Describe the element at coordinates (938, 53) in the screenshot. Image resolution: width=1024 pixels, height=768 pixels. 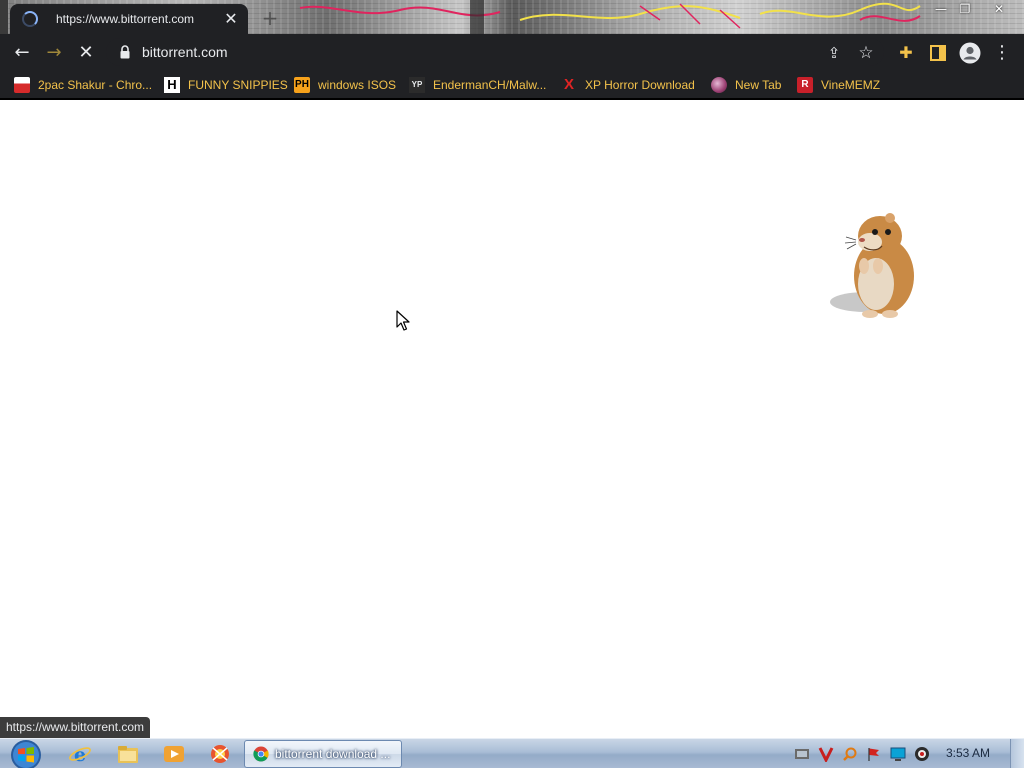
I see `side-panel-icon` at that location.